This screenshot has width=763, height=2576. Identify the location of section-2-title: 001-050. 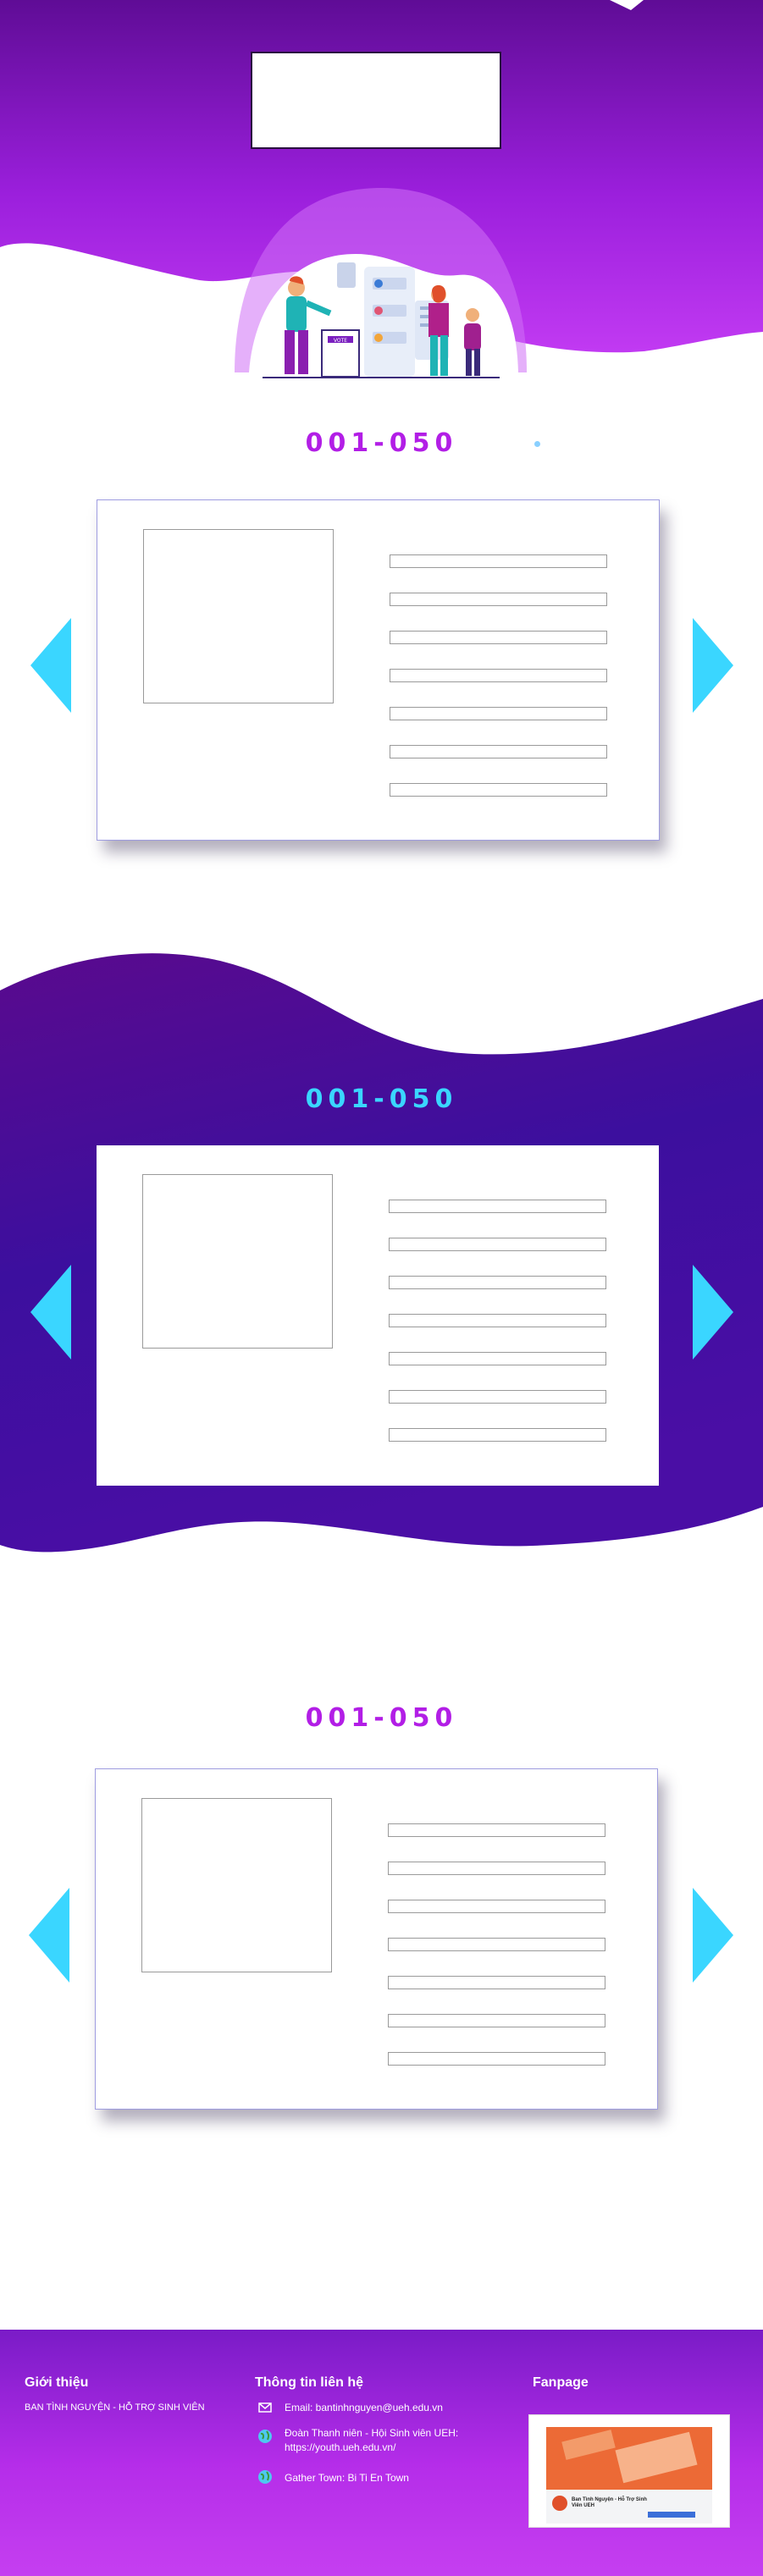
(381, 1099).